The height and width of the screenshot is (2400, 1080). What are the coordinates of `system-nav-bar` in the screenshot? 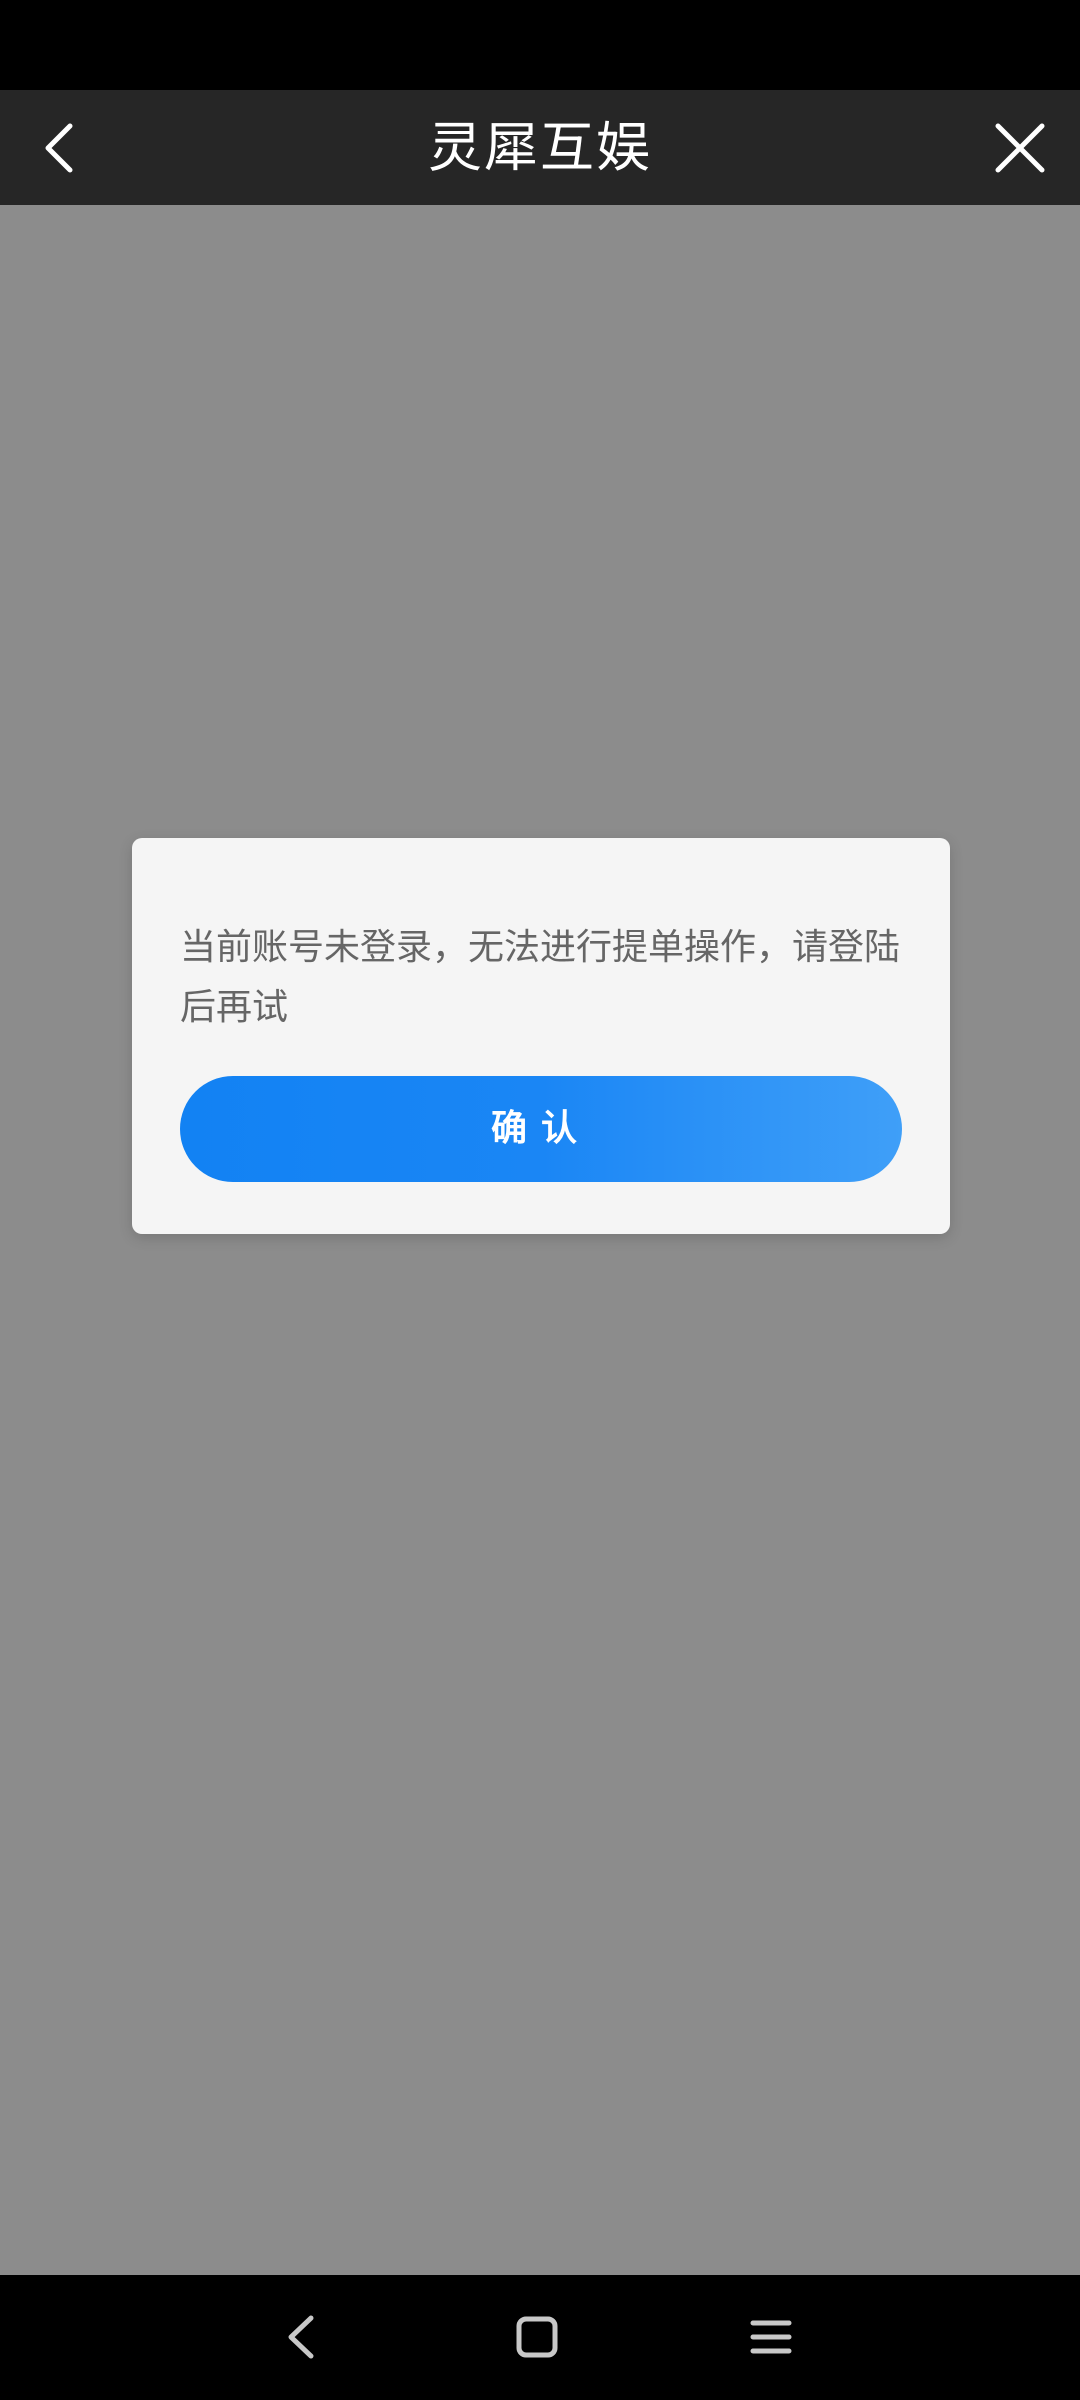 It's located at (540, 2337).